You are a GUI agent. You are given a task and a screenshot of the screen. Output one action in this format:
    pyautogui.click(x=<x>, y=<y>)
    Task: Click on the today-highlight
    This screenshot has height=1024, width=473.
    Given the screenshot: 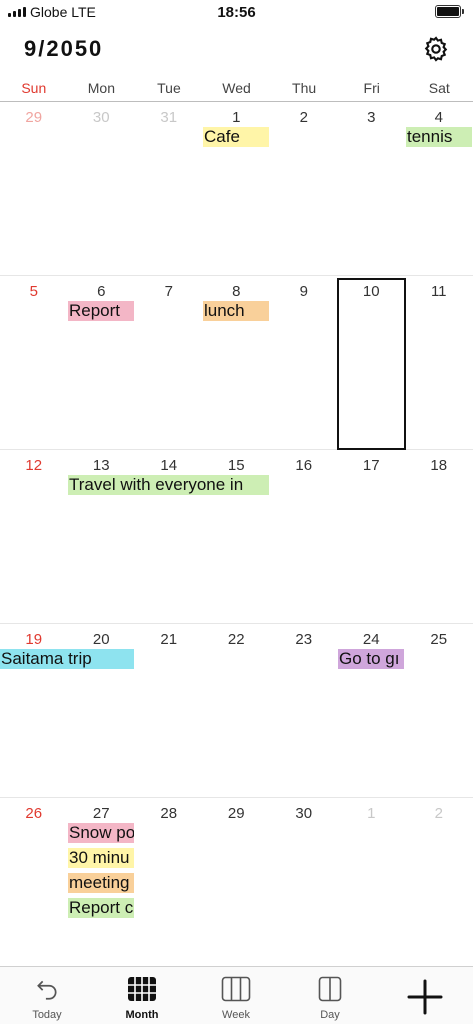 What is the action you would take?
    pyautogui.click(x=371, y=364)
    